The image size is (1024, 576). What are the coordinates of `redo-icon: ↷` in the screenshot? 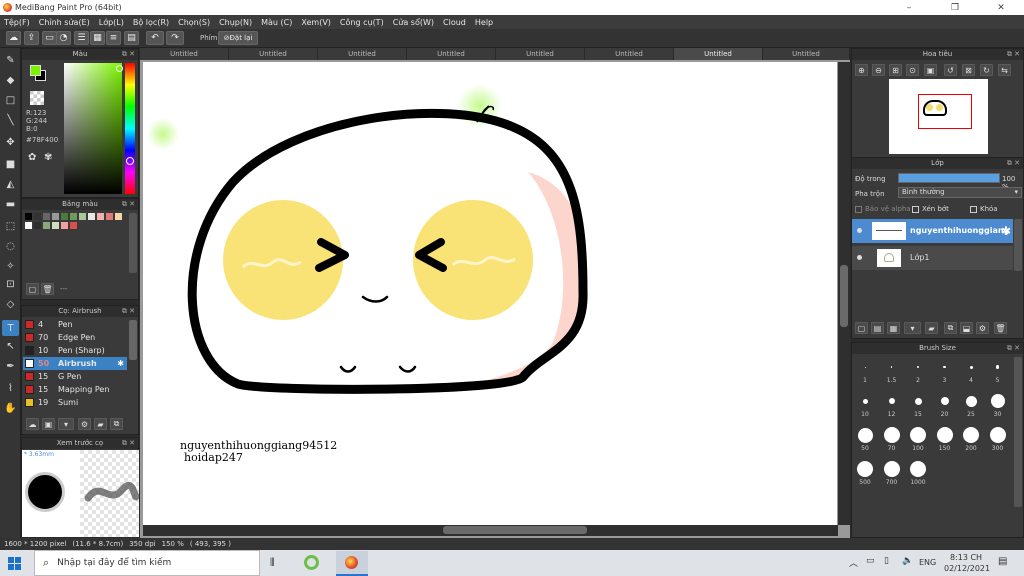 It's located at (175, 38).